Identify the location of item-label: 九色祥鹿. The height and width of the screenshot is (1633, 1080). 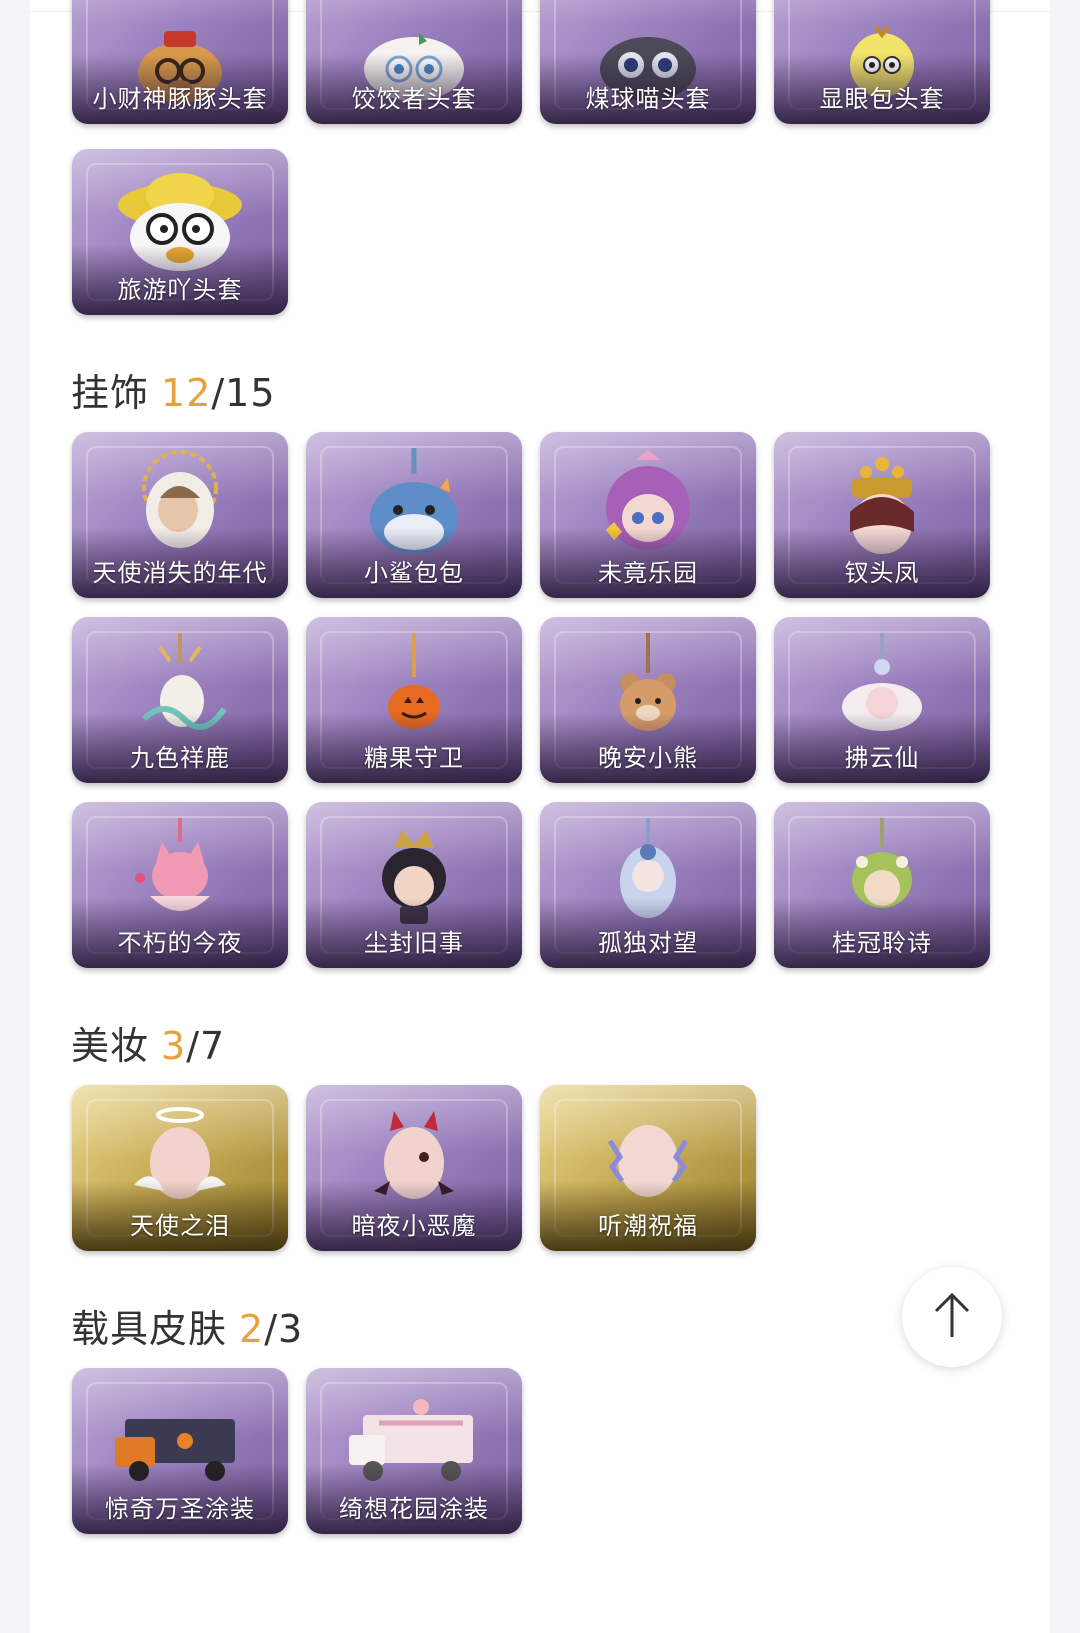
(180, 758).